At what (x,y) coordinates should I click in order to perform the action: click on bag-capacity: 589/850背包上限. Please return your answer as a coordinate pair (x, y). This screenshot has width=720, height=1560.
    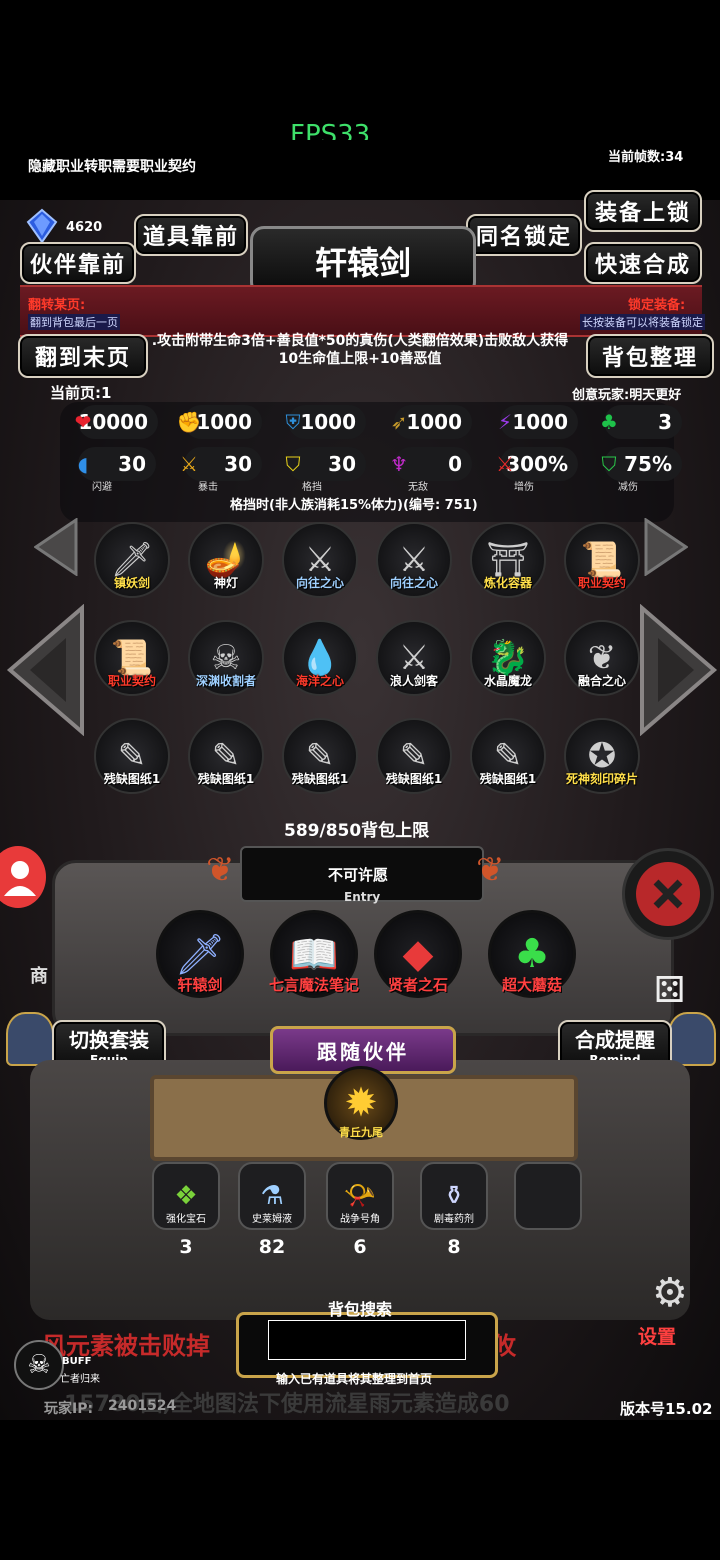
    Looking at the image, I should click on (357, 831).